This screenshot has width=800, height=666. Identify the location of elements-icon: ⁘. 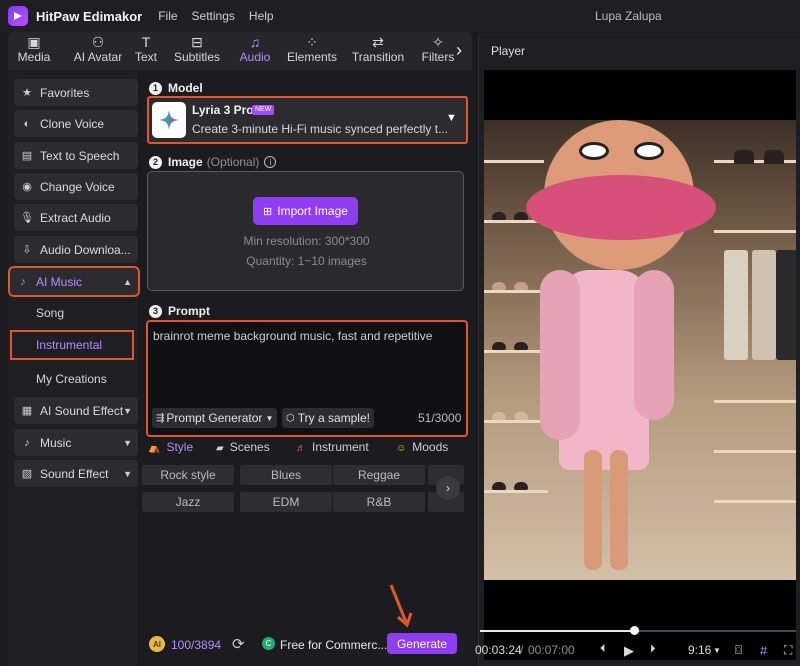
(312, 42).